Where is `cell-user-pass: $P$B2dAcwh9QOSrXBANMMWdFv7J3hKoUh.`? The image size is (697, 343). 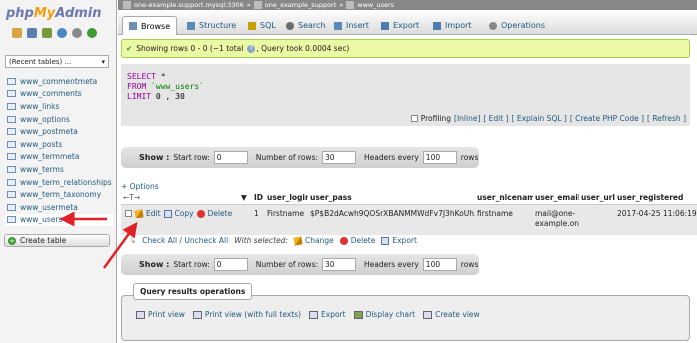
cell-user-pass: $P$B2dAcwh9QOSrXBANMMWdFv7J3hKoUh. is located at coordinates (391, 213).